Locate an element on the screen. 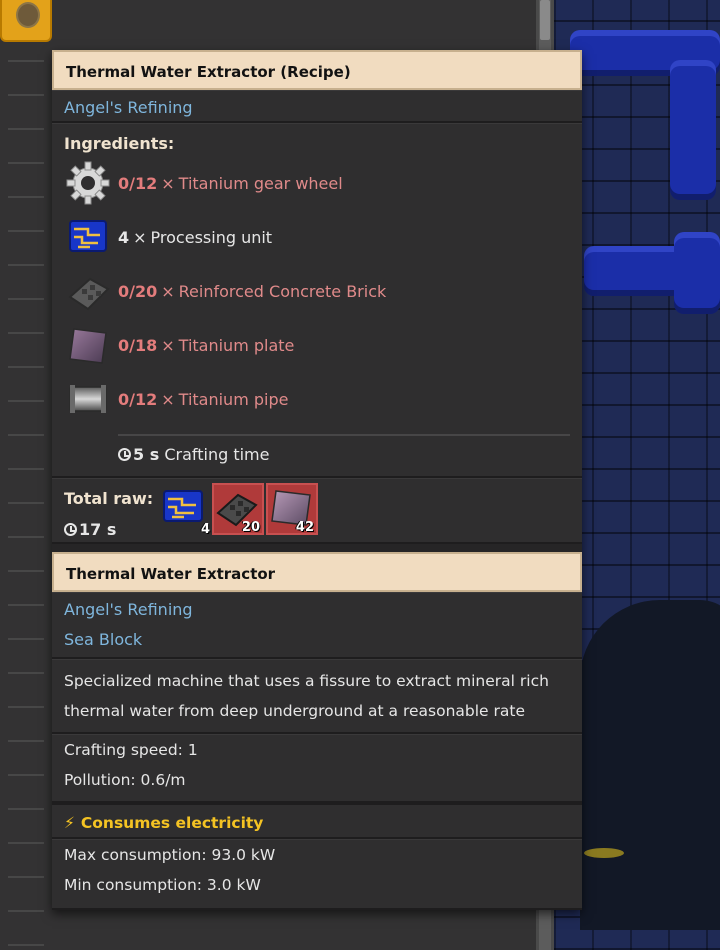 This screenshot has width=720, height=950. entity-mod-name: Angel's Refining is located at coordinates (128, 609).